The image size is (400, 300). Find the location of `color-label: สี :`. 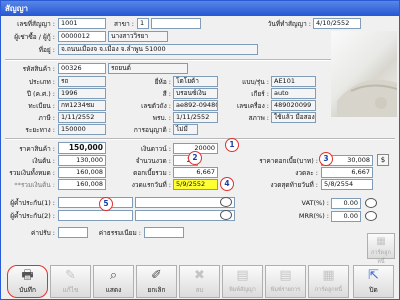

color-label: สี : is located at coordinates (166, 94).